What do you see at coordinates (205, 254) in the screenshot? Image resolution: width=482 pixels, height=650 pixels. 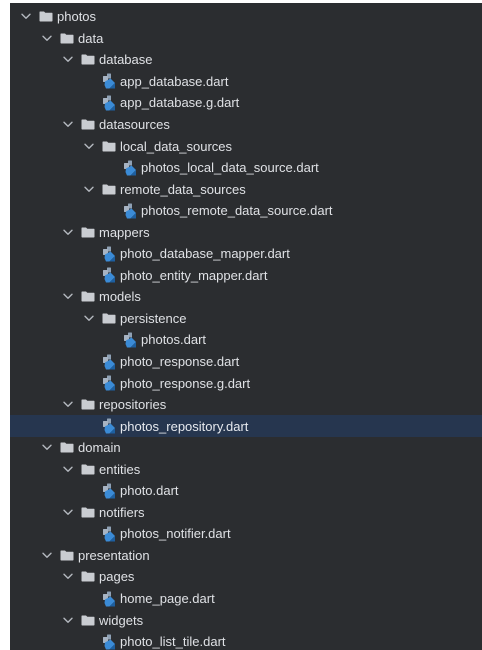 I see `file-label: photo_database_mapper.dart` at bounding box center [205, 254].